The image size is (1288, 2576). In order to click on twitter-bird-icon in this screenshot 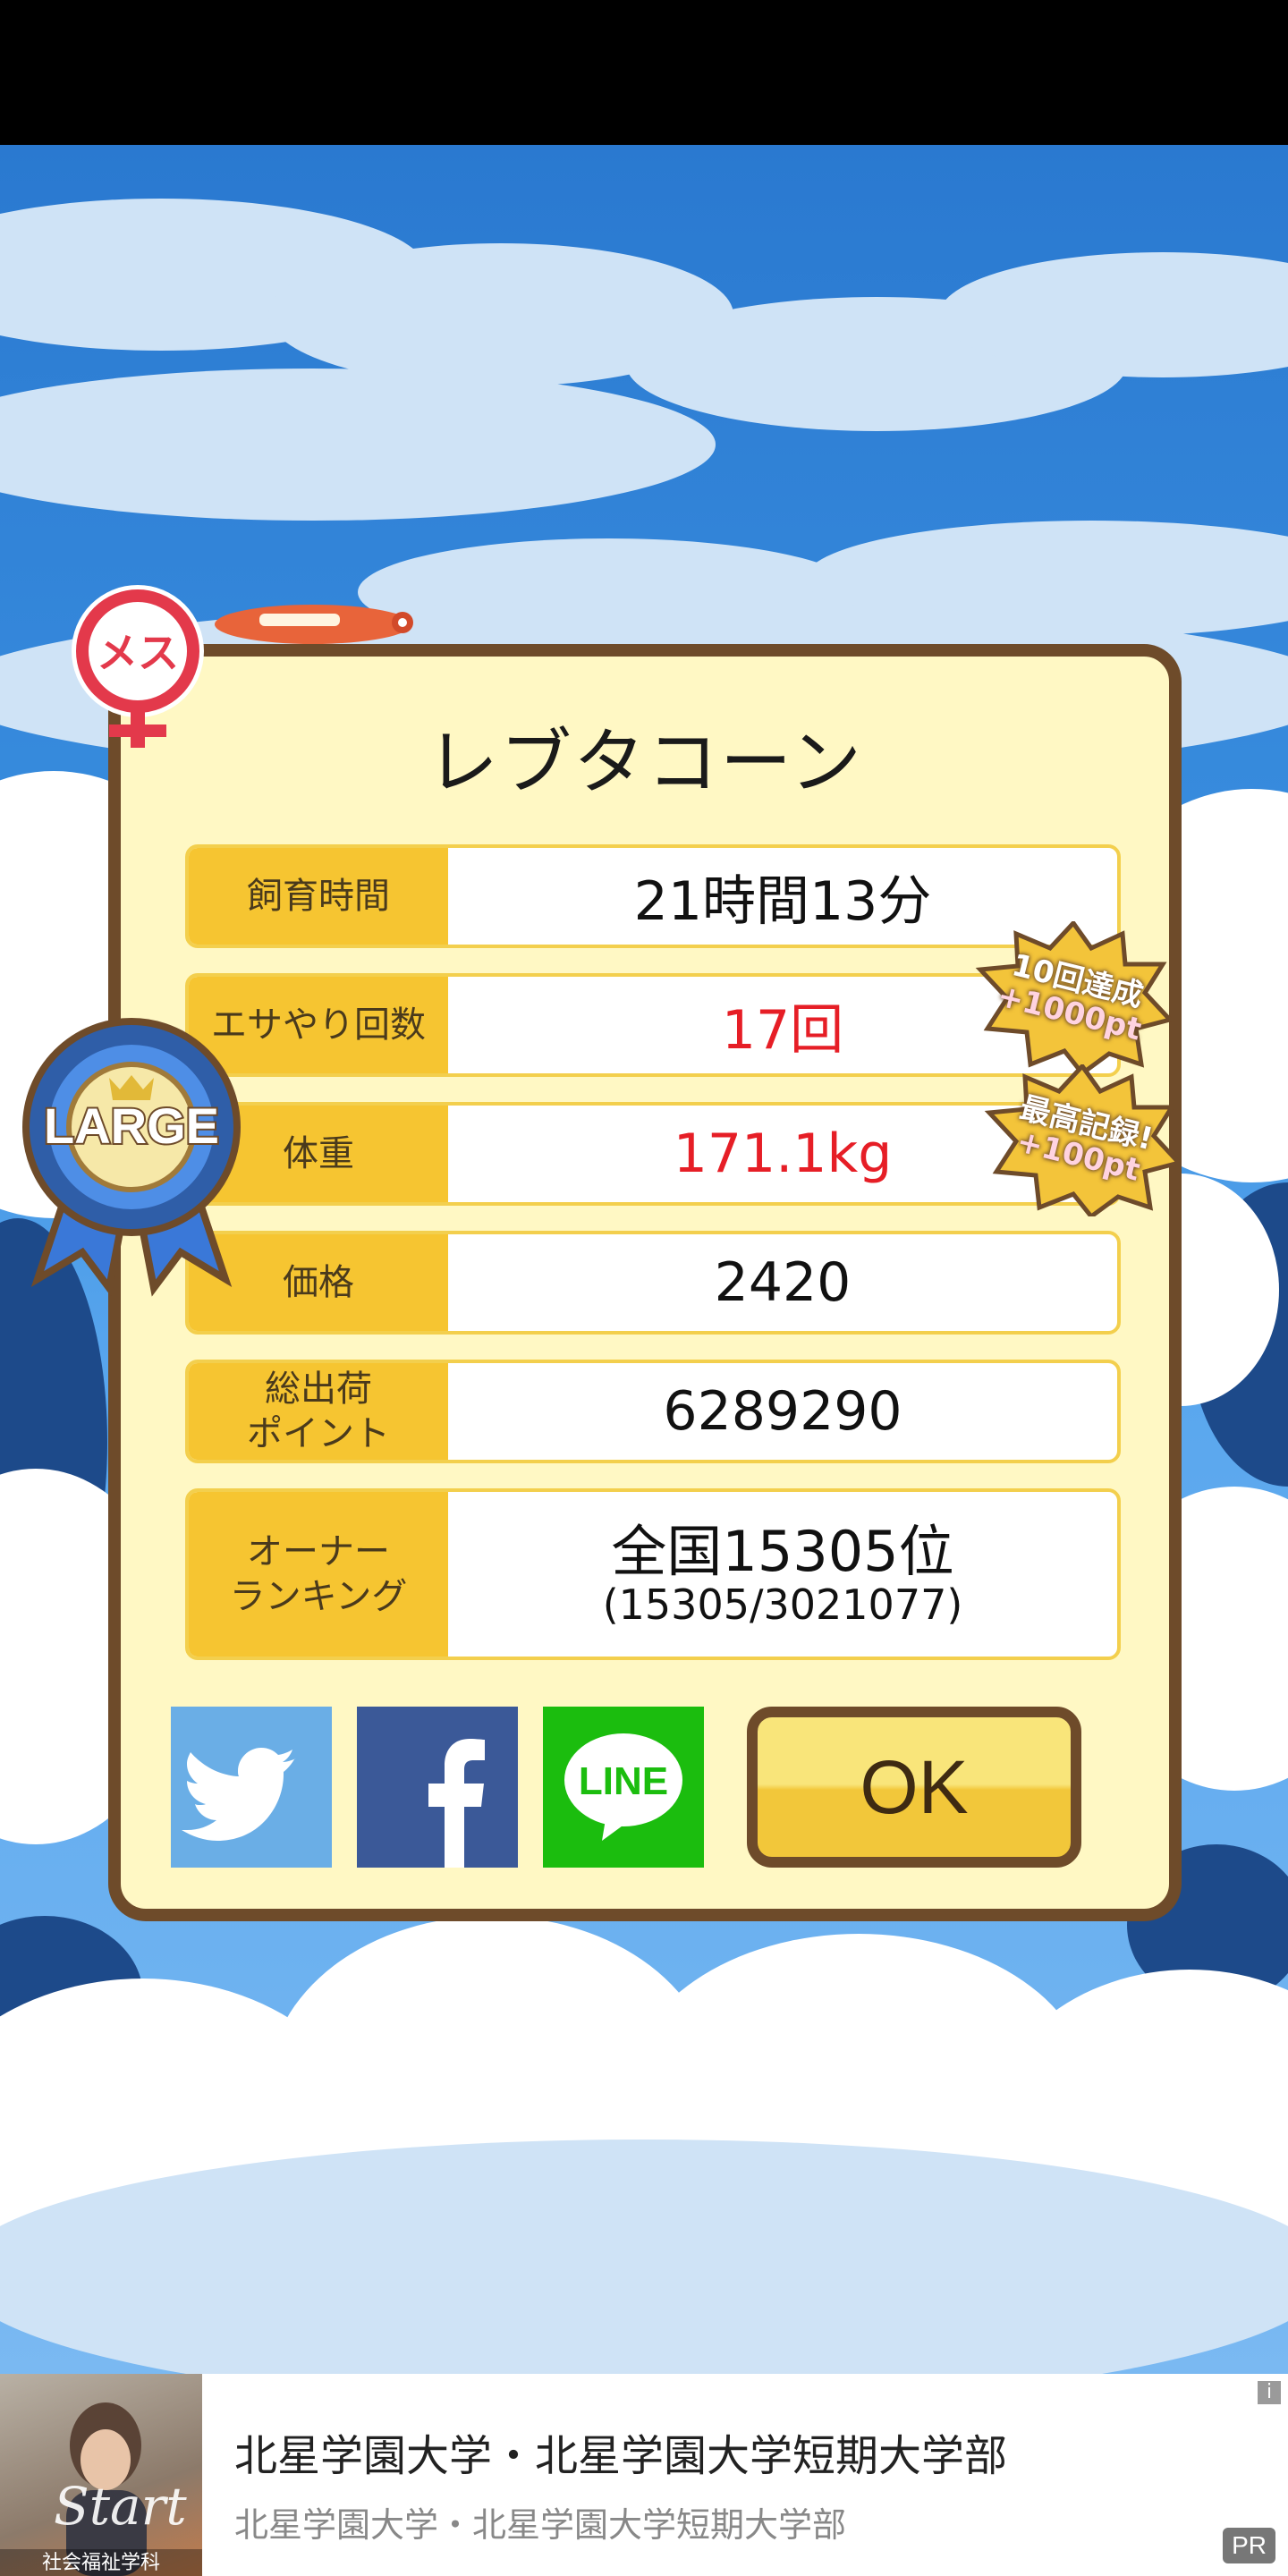, I will do `click(239, 1794)`.